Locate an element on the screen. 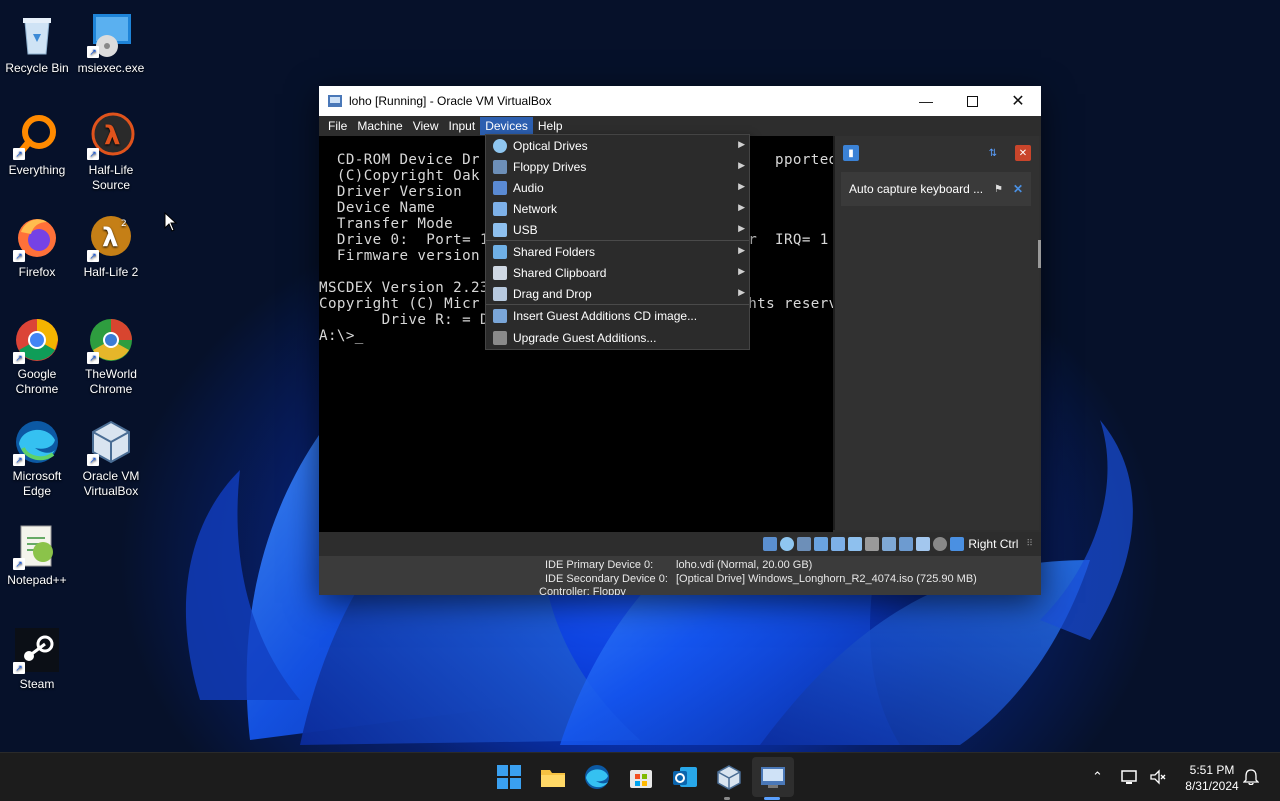 This screenshot has height=801, width=1280. virtualbox-icon is located at coordinates (729, 777).